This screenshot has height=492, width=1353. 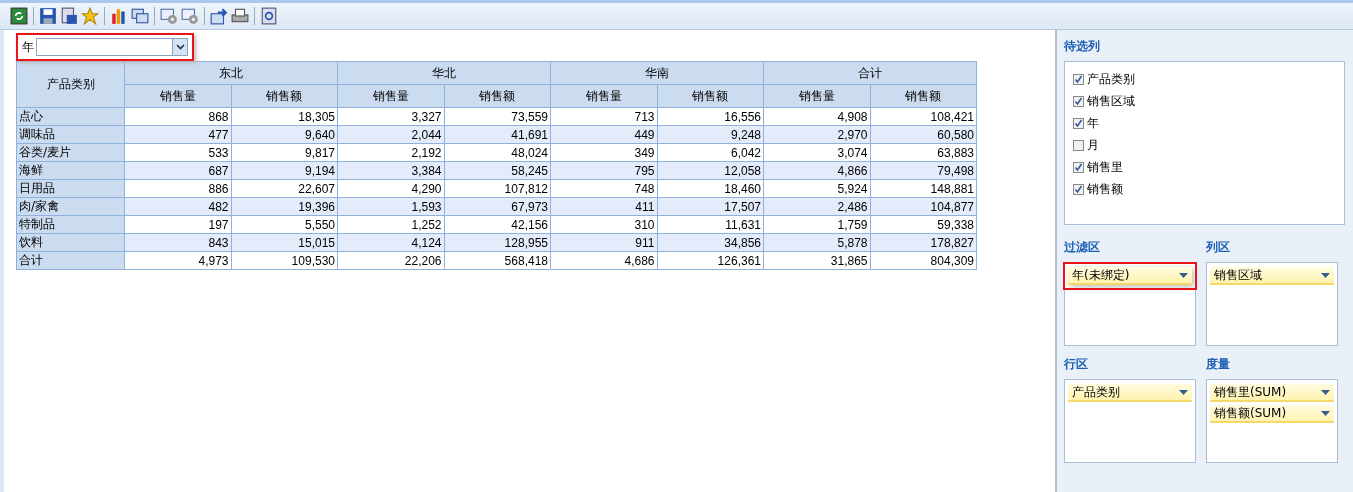 What do you see at coordinates (816, 116) in the screenshot?
I see `table-cell: 4,908` at bounding box center [816, 116].